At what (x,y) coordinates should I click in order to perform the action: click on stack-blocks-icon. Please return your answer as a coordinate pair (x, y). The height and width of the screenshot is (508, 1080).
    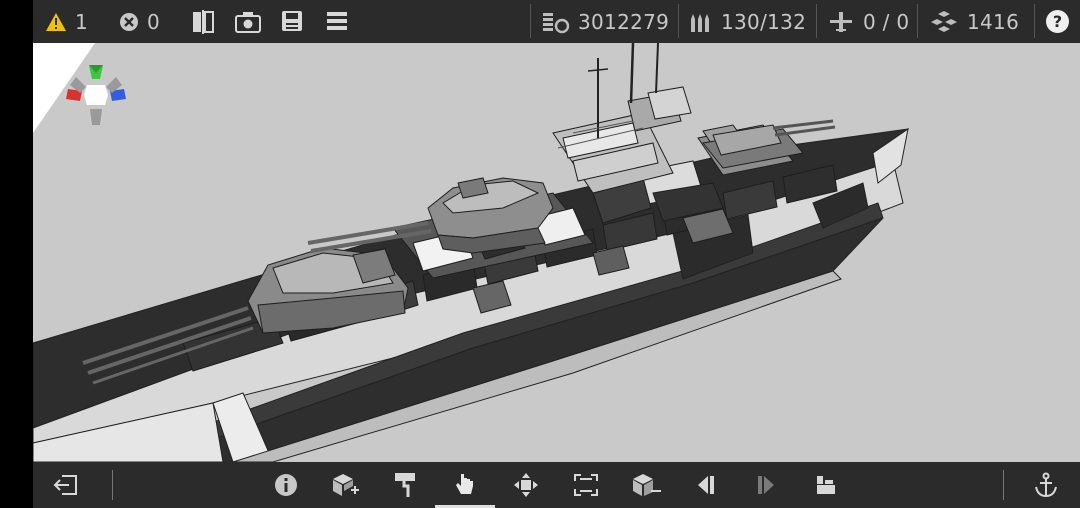
    Looking at the image, I should click on (826, 485).